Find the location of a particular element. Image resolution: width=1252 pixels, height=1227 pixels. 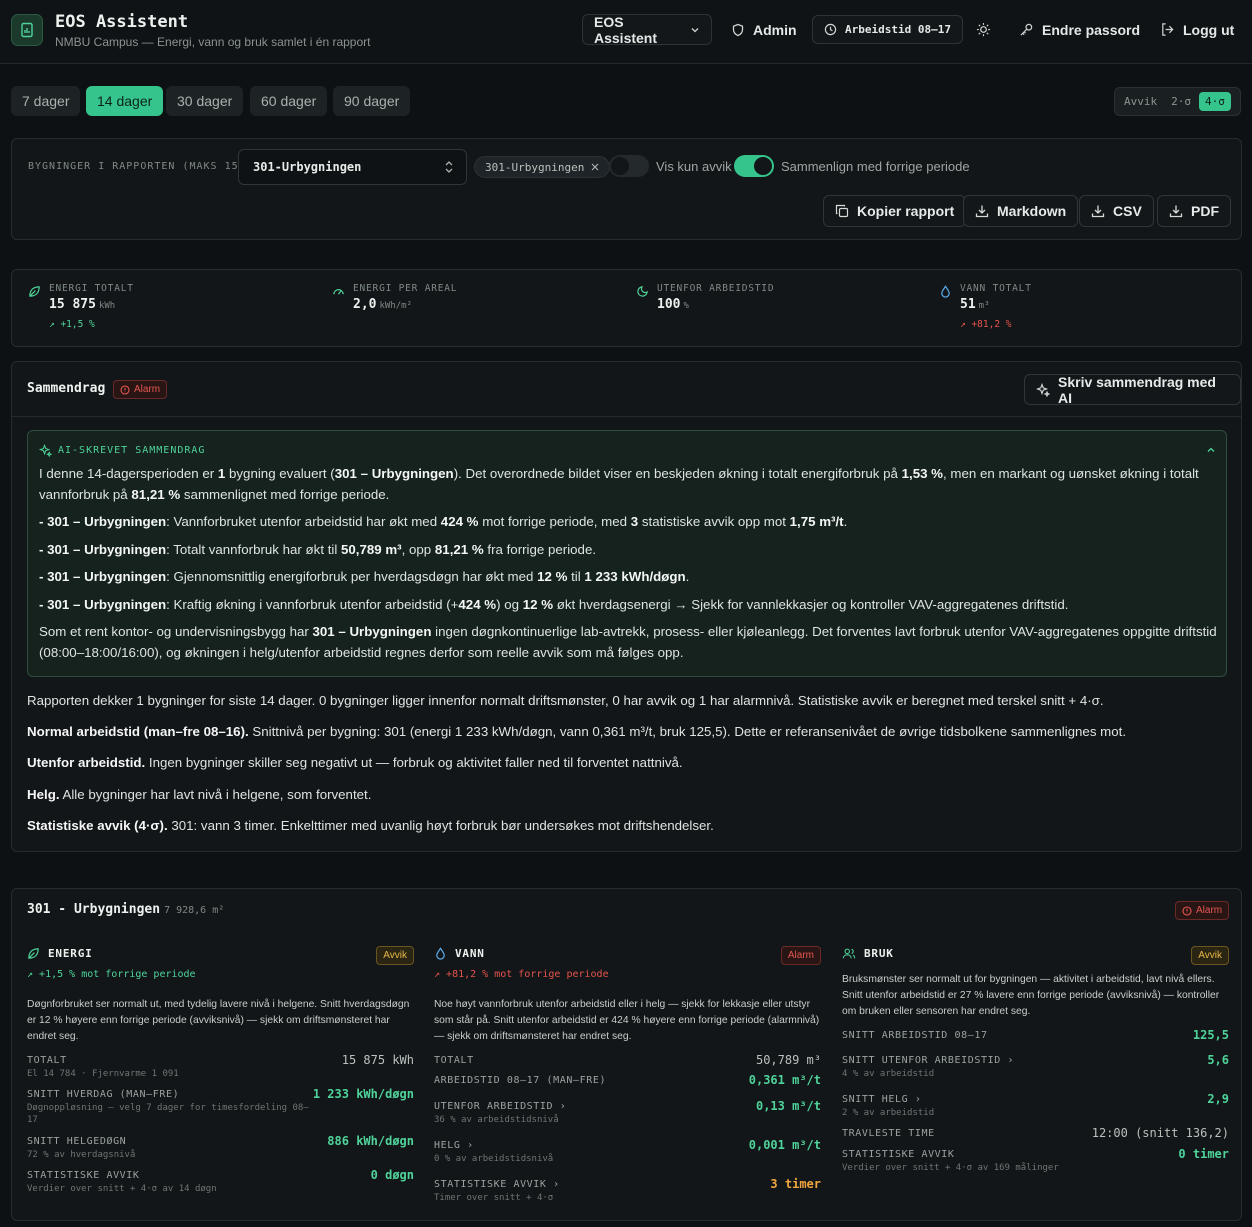

sparkles-icon is located at coordinates (45, 450).